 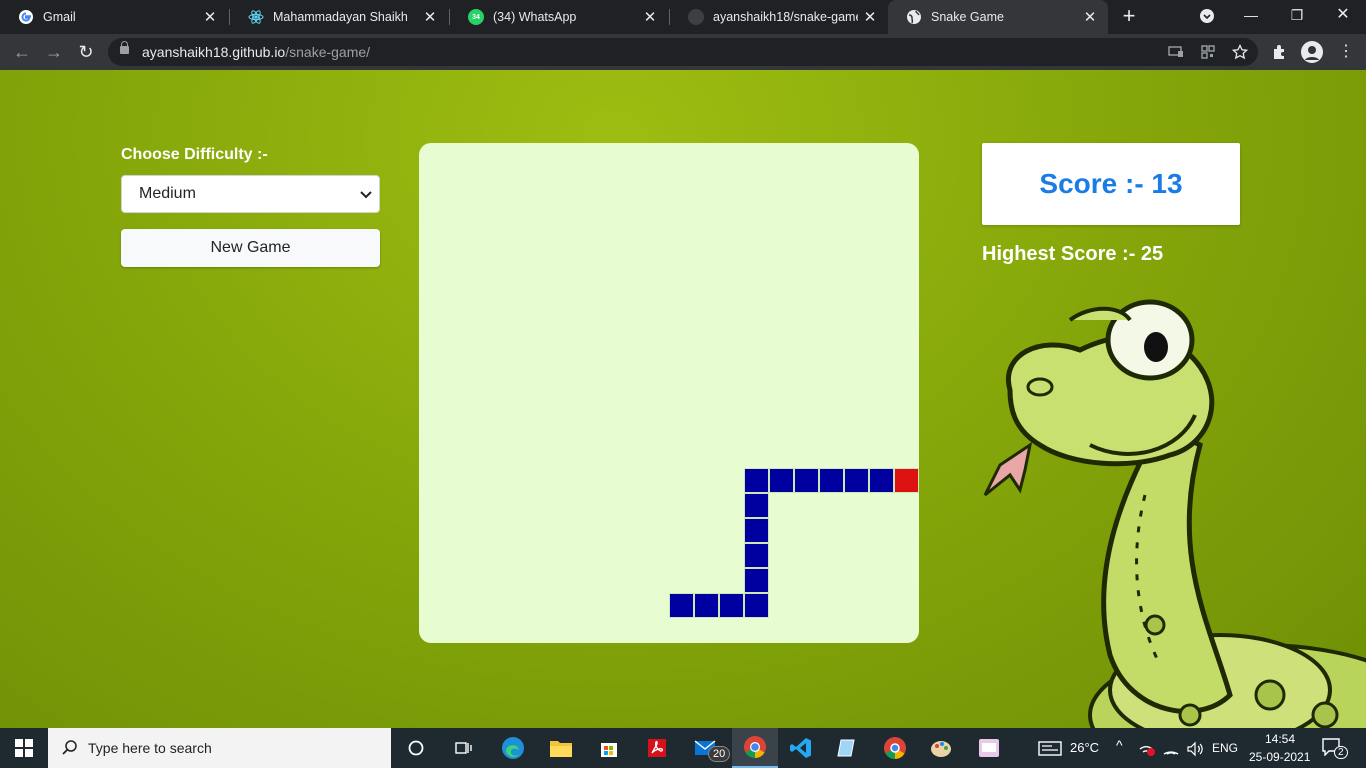 I want to click on microsoft-store-icon, so click(x=609, y=748).